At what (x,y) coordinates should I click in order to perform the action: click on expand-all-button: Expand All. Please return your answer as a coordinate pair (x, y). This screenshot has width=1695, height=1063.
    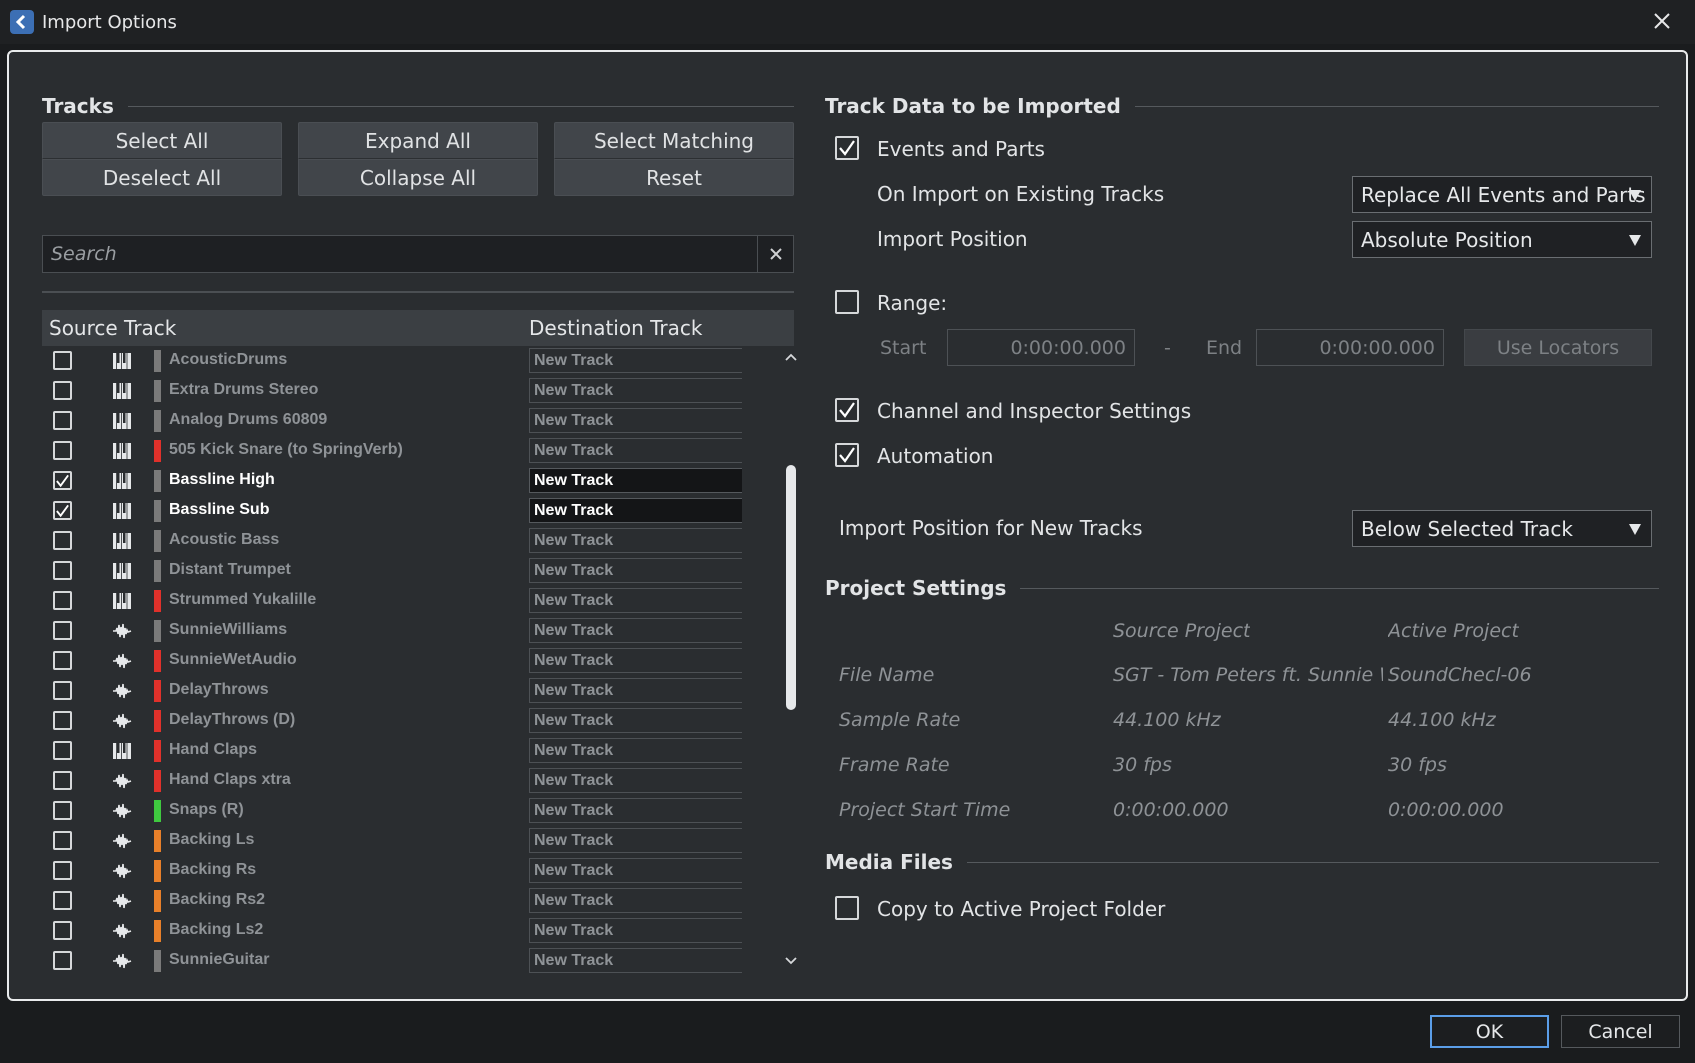
    Looking at the image, I should click on (418, 140).